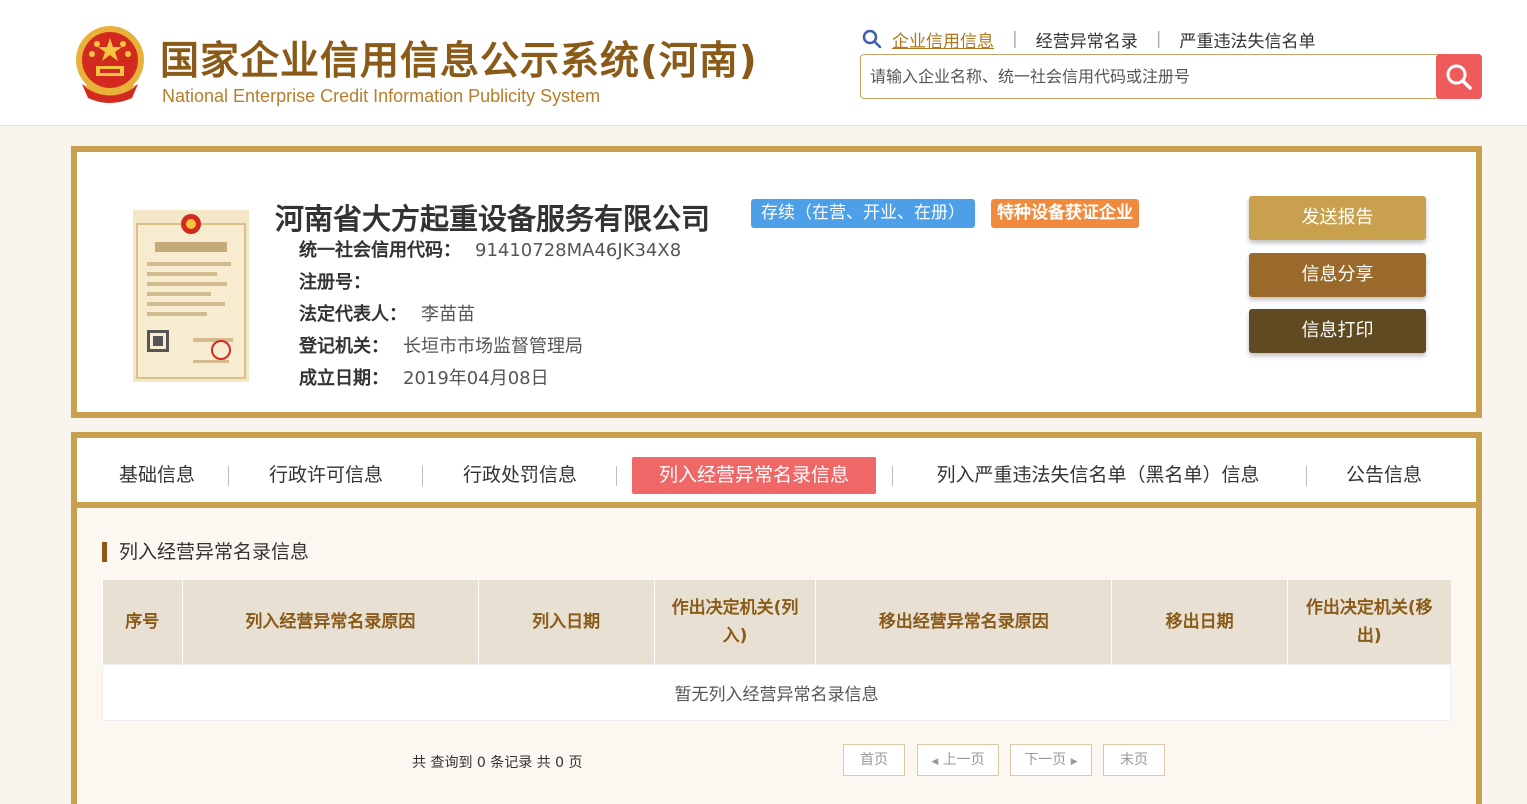 This screenshot has height=804, width=1527. I want to click on special-equipment-badge: 特种设备获证企业, so click(1065, 213).